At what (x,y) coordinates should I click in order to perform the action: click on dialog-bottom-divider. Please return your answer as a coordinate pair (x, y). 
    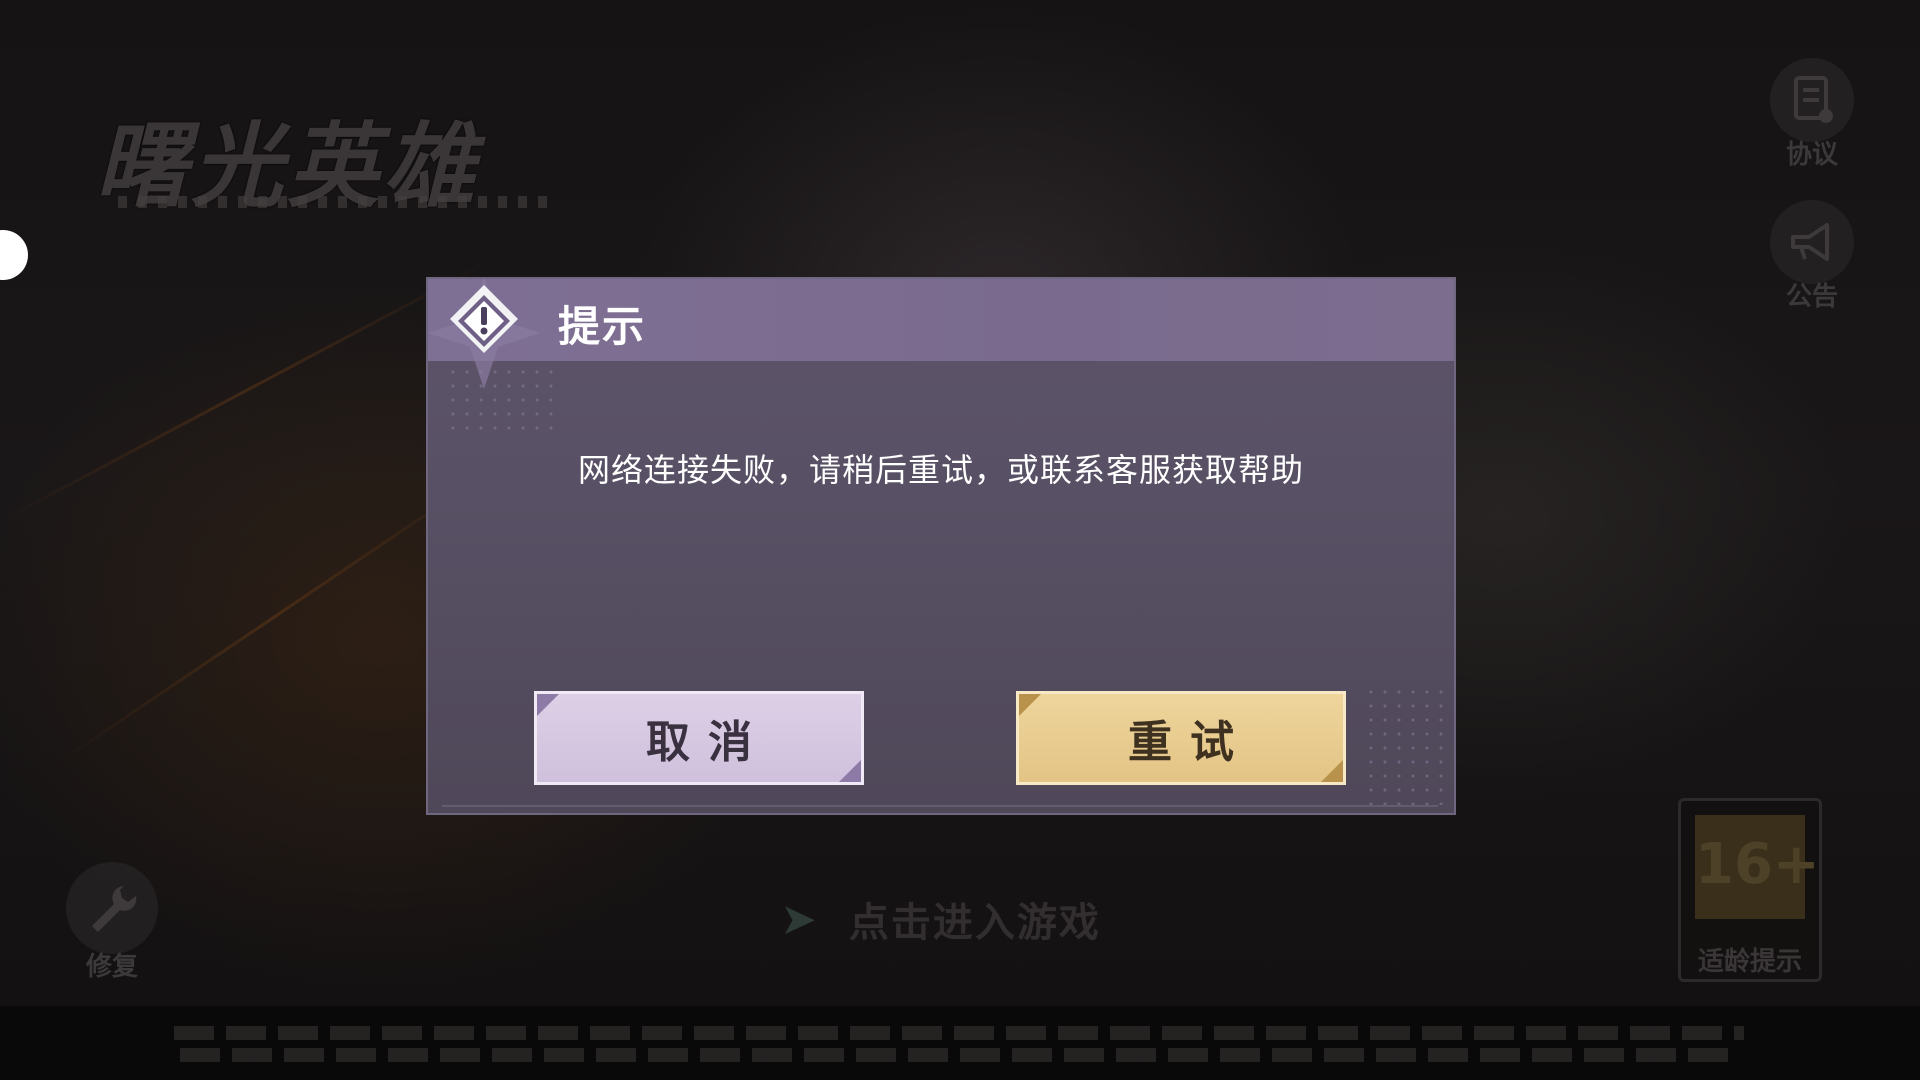
    Looking at the image, I should click on (940, 806).